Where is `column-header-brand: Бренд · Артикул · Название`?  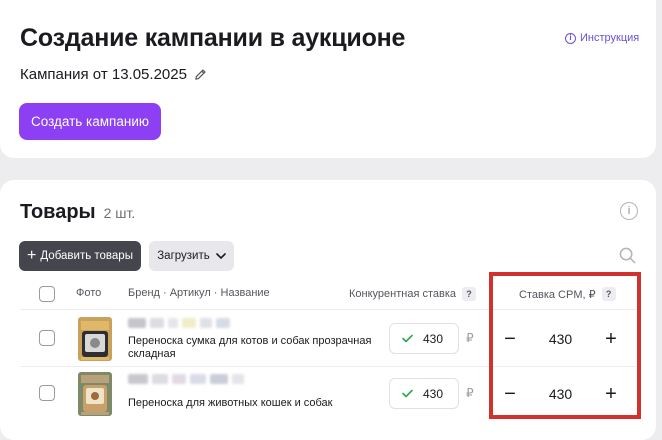 column-header-brand: Бренд · Артикул · Название is located at coordinates (199, 293).